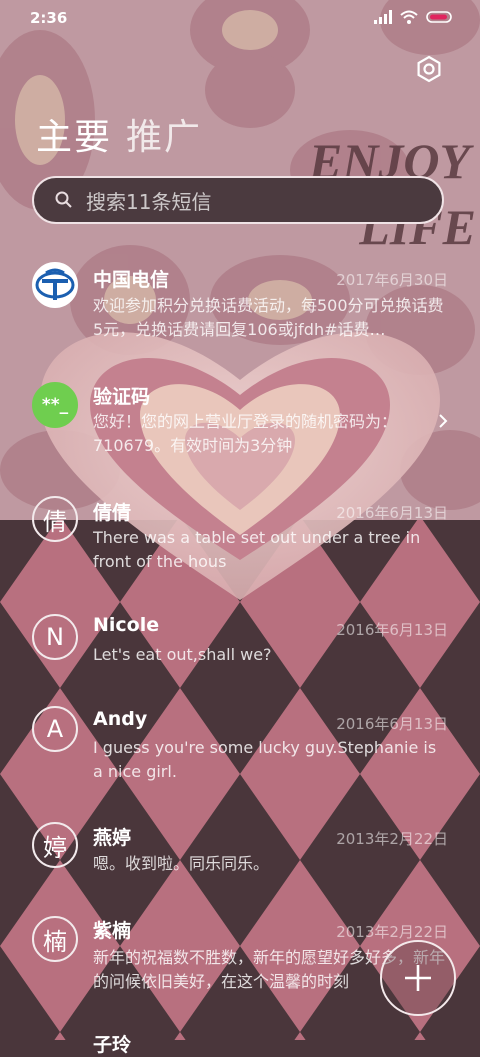 This screenshot has width=480, height=1057. I want to click on sender-name: 燕婷, so click(112, 838).